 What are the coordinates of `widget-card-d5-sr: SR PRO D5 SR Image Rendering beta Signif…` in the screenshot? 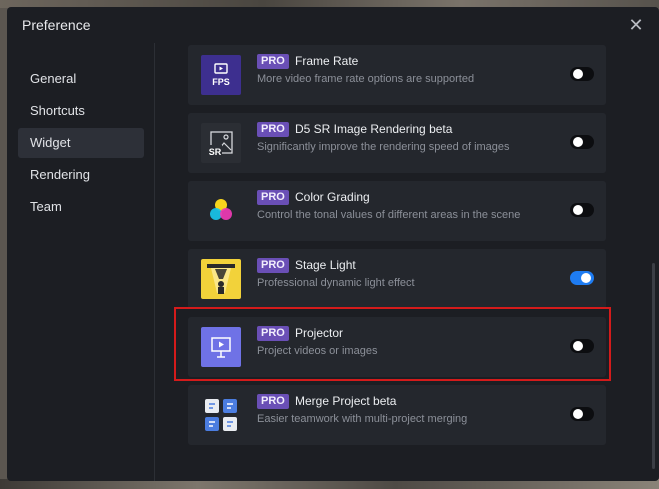 It's located at (397, 143).